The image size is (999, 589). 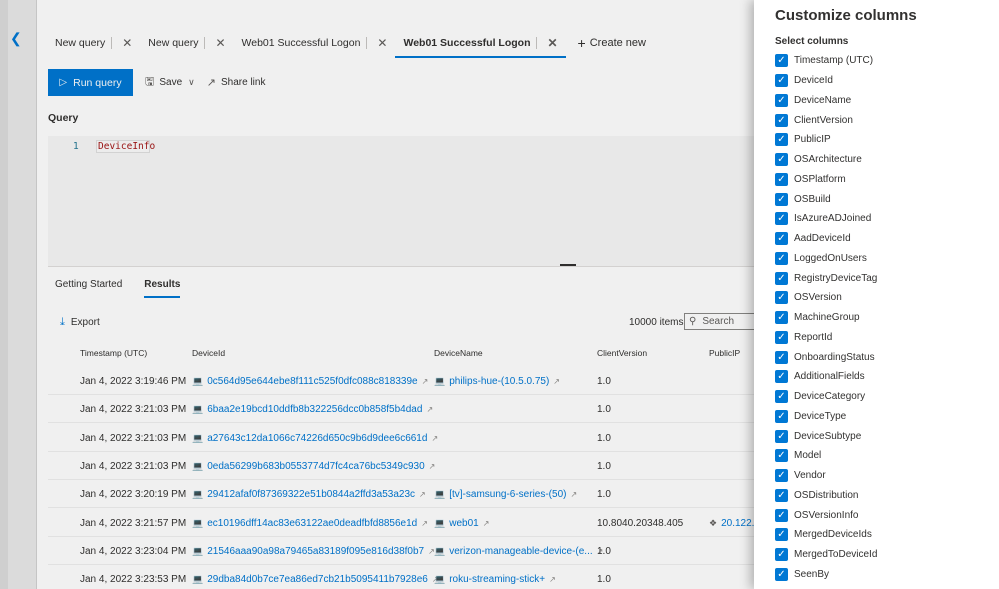 I want to click on column-checkbox-item: ✓ MergedDeviceIds, so click(x=826, y=535).